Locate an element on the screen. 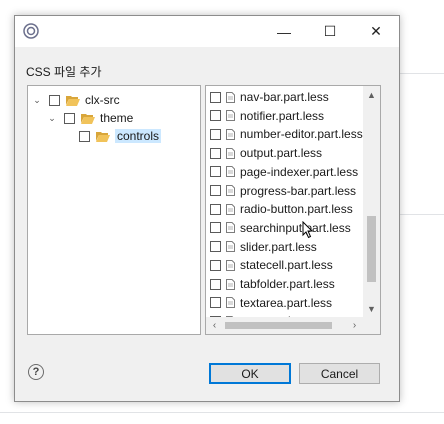  scroll-up-icon: ▲ is located at coordinates (371, 94).